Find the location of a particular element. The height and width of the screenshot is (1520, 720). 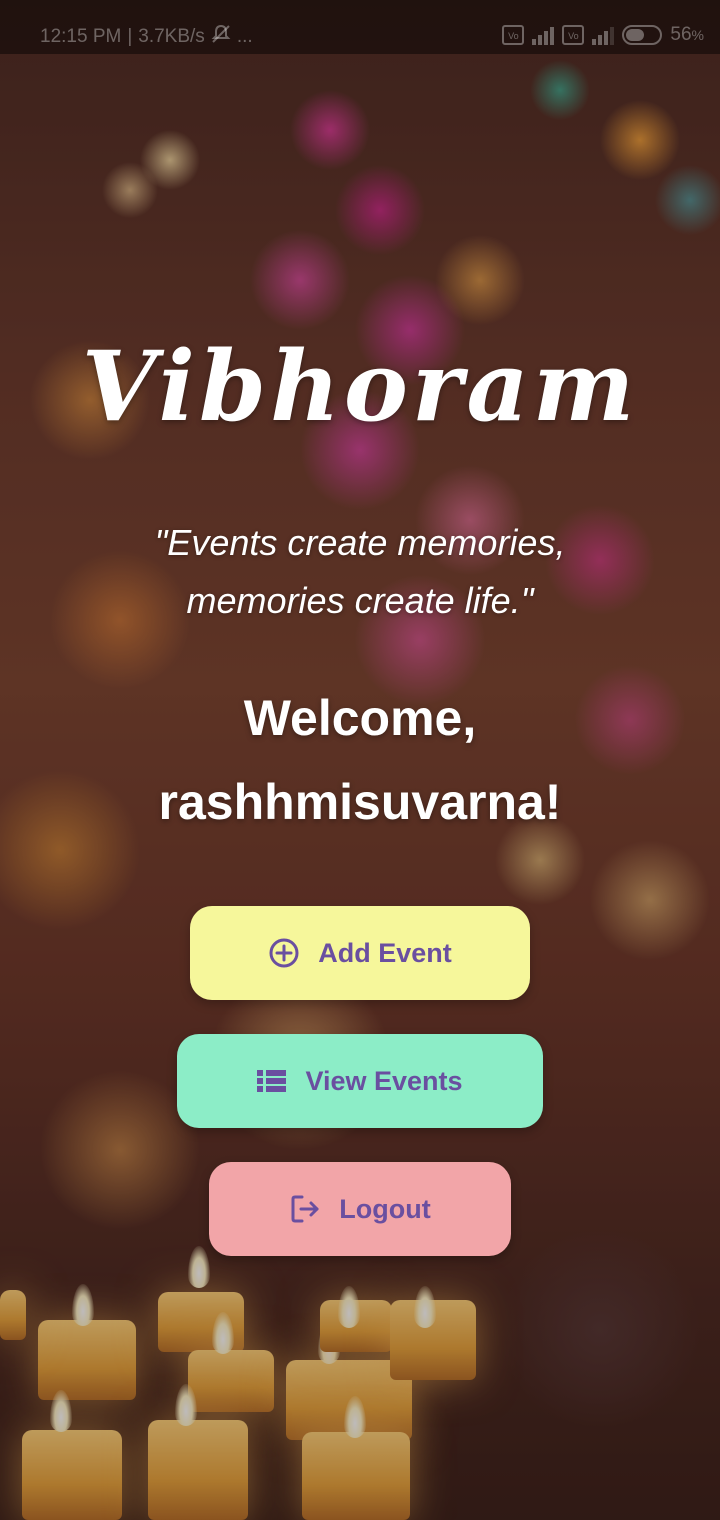

add-event-button: Add Event is located at coordinates (360, 953).